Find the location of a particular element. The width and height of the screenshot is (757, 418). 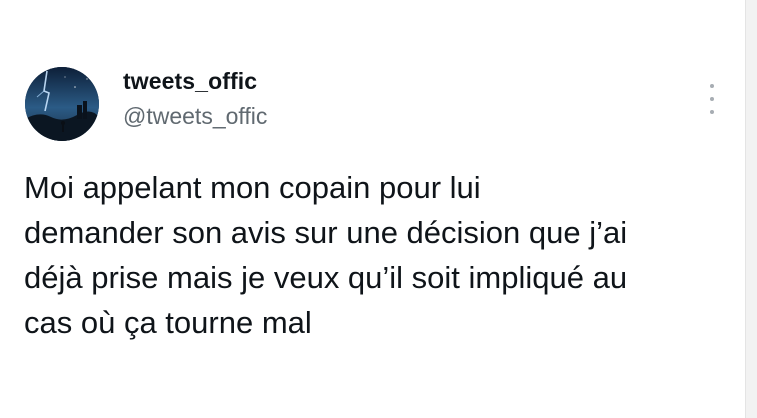

avatar-image is located at coordinates (62, 104).